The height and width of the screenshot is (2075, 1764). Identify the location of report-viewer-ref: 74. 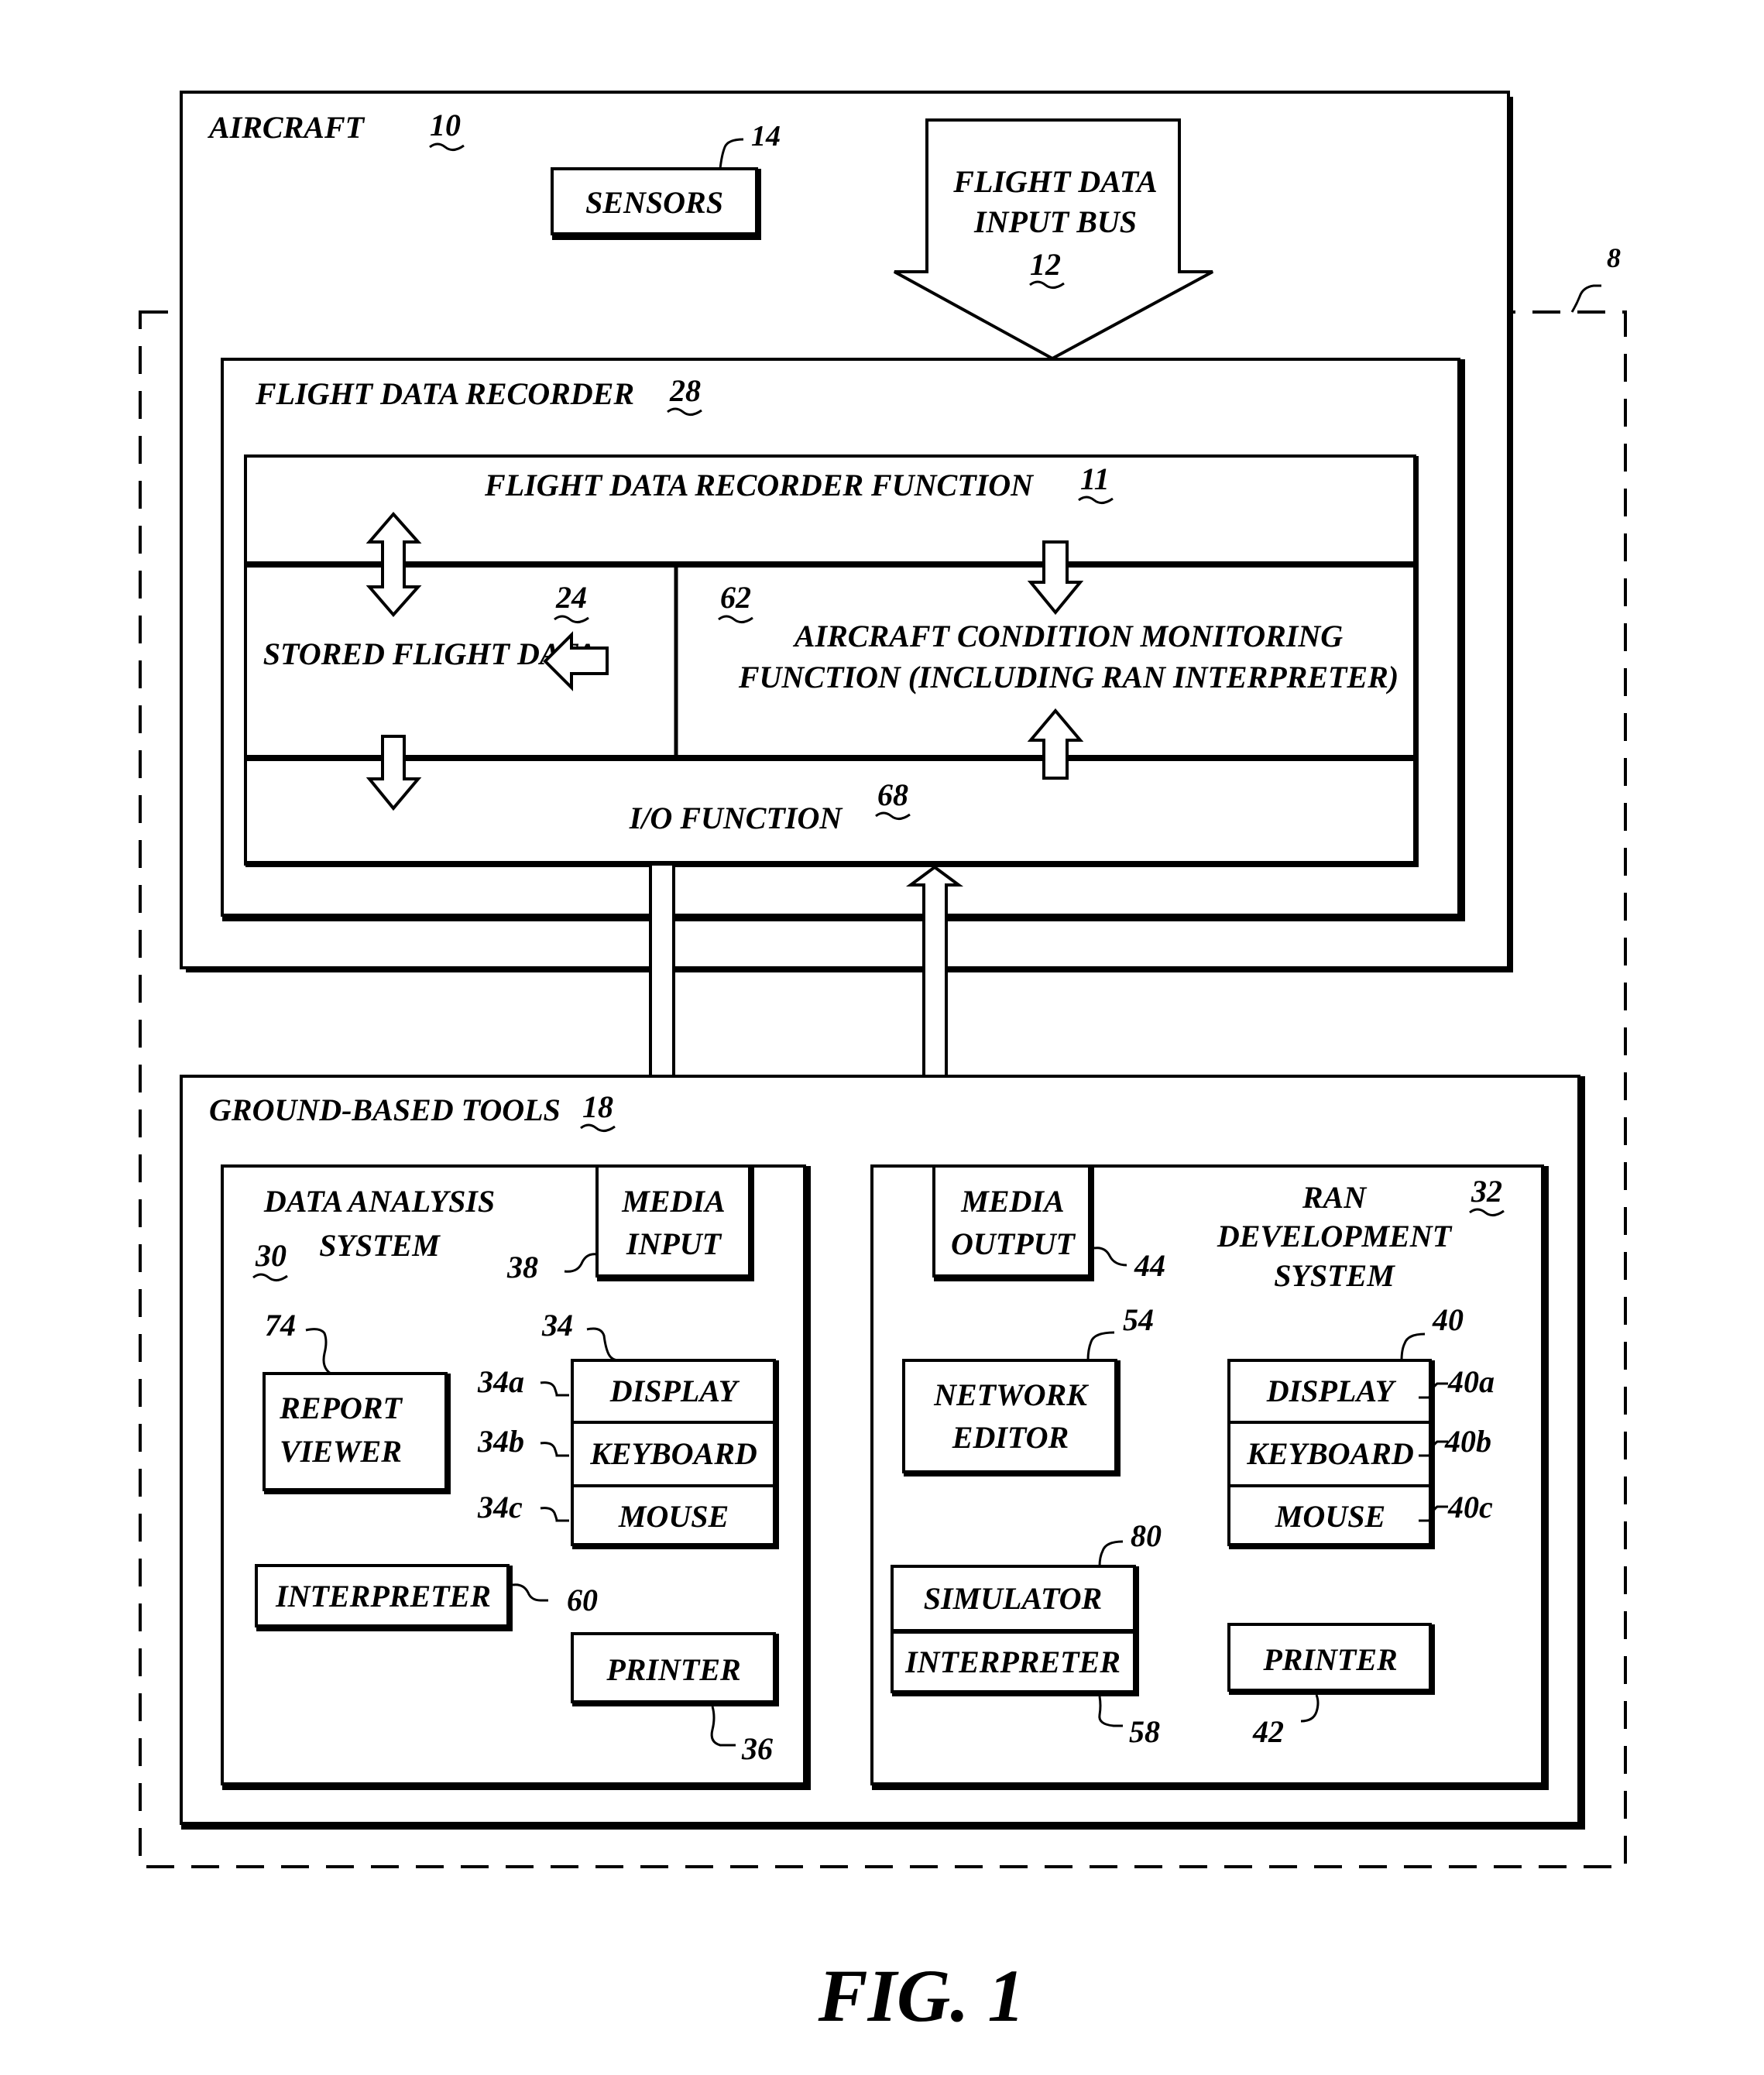
(280, 1325).